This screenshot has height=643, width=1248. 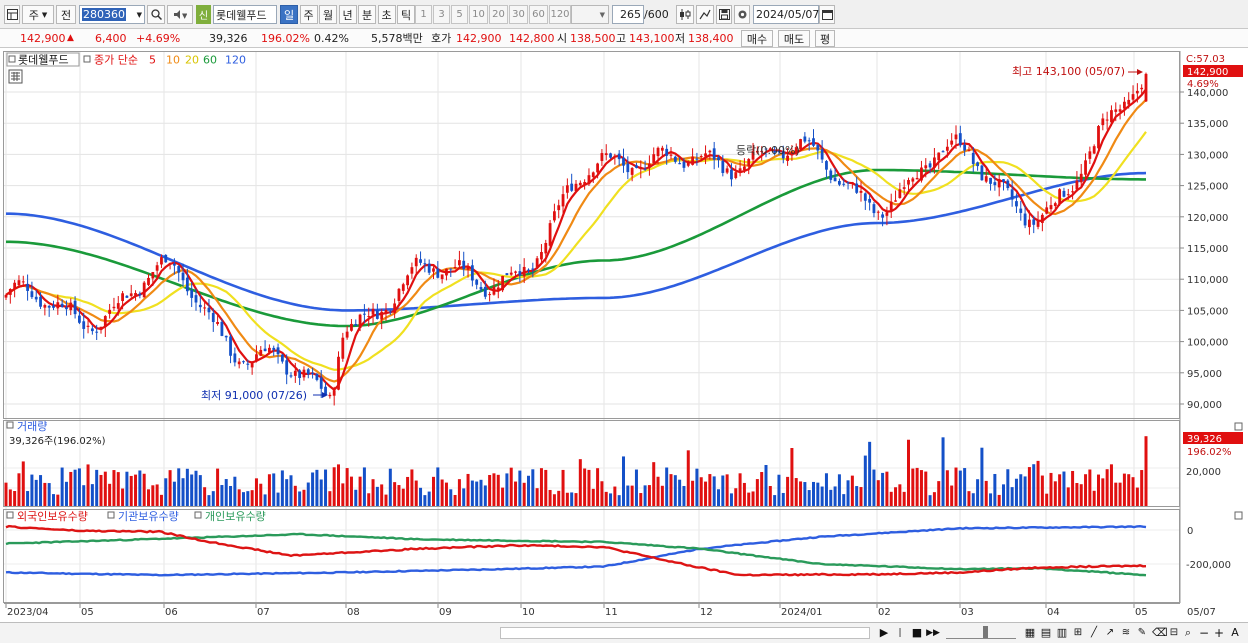 What do you see at coordinates (538, 14) in the screenshot?
I see `interval-button-6: 60` at bounding box center [538, 14].